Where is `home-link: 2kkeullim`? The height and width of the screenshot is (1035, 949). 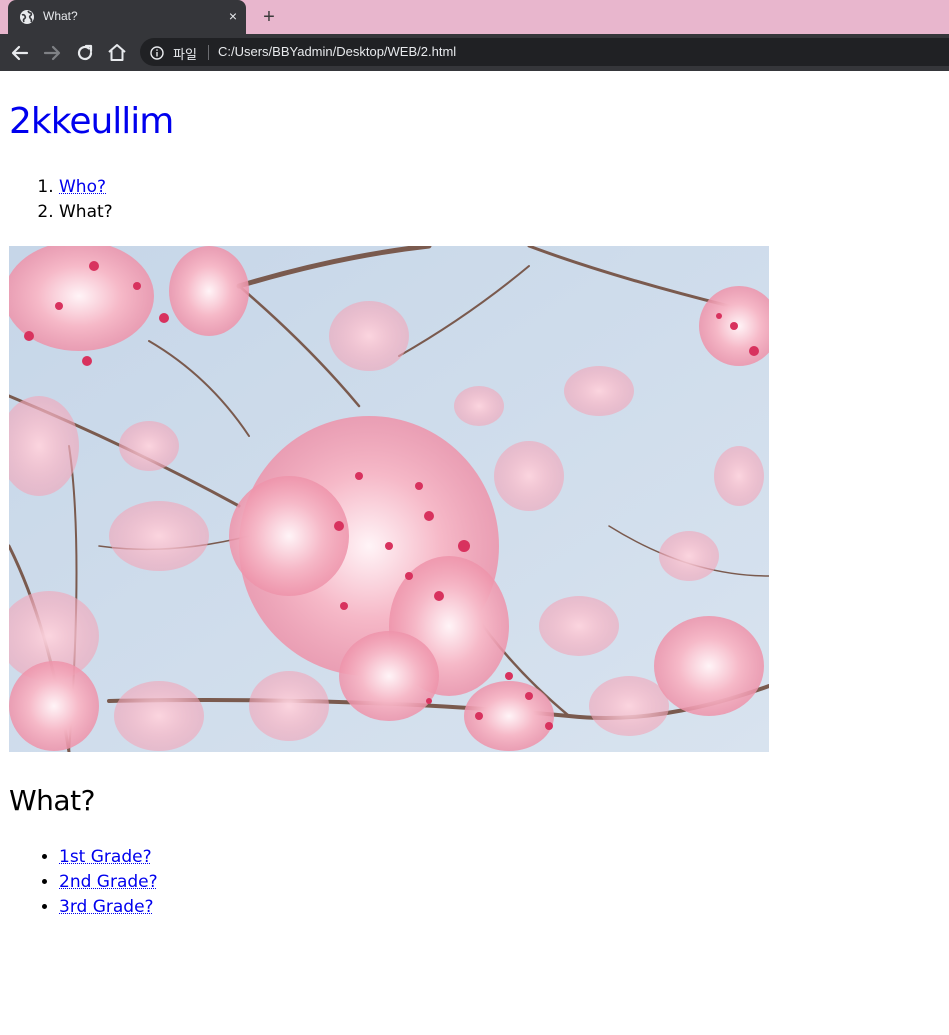 home-link: 2kkeullim is located at coordinates (91, 121).